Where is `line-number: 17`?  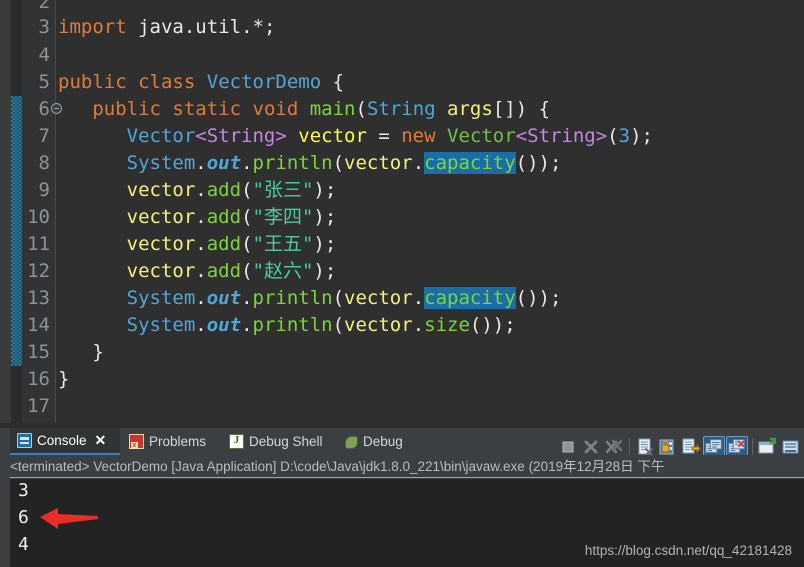 line-number: 17 is located at coordinates (38, 406).